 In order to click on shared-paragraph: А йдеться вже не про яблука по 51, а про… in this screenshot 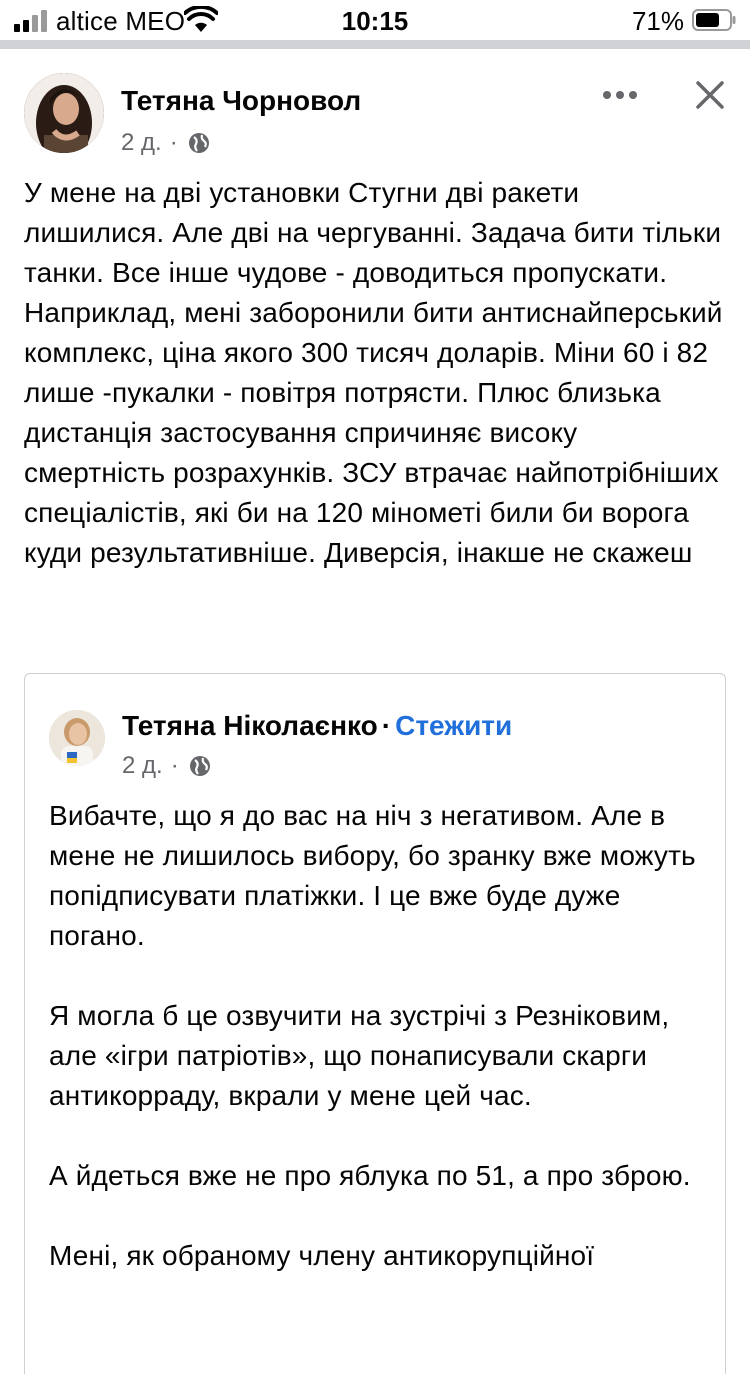, I will do `click(370, 1175)`.